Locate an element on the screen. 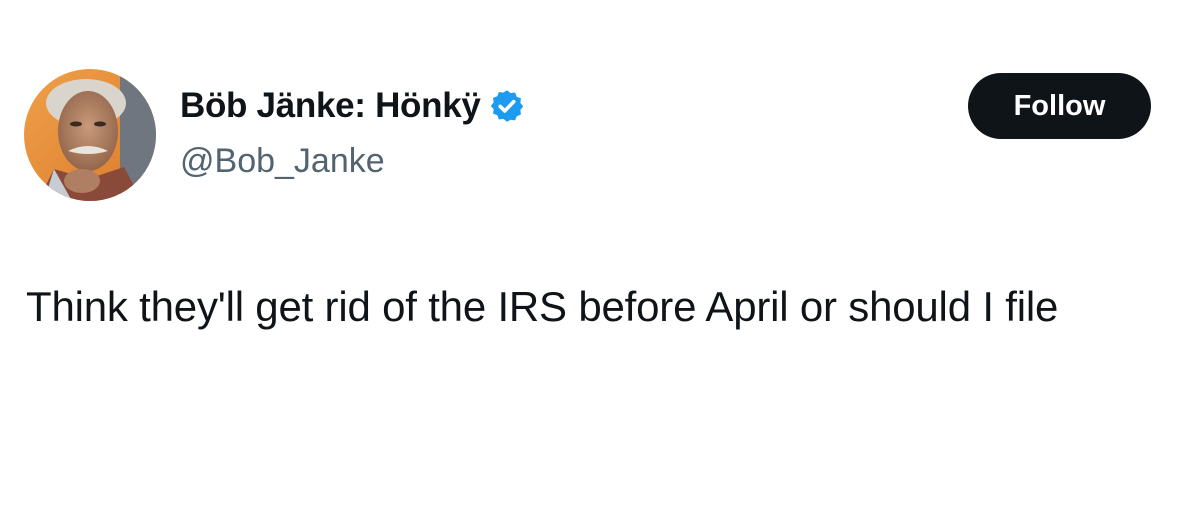  avatar-image is located at coordinates (90, 135).